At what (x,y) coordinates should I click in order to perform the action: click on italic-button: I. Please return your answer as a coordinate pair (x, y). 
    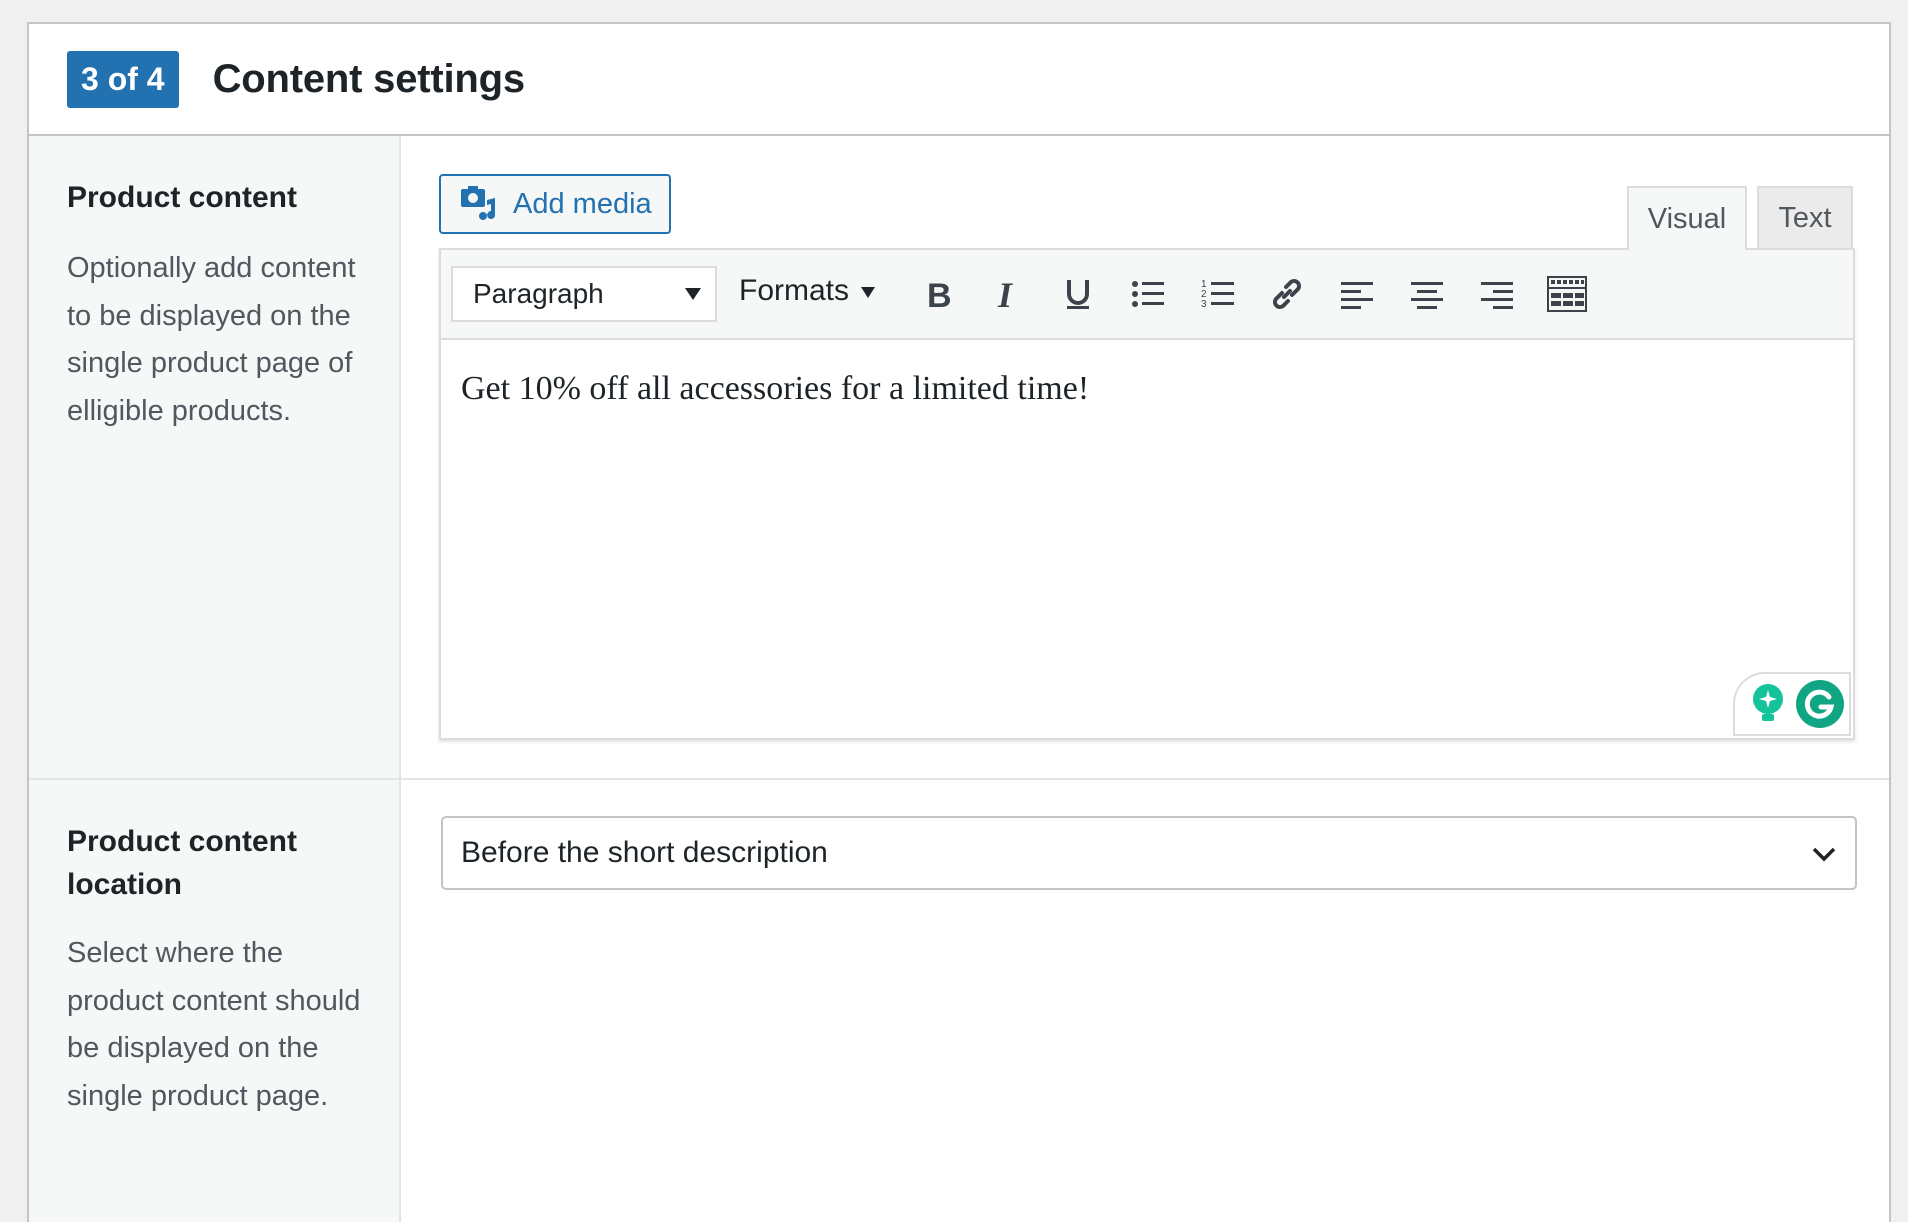
    Looking at the image, I should click on (1009, 294).